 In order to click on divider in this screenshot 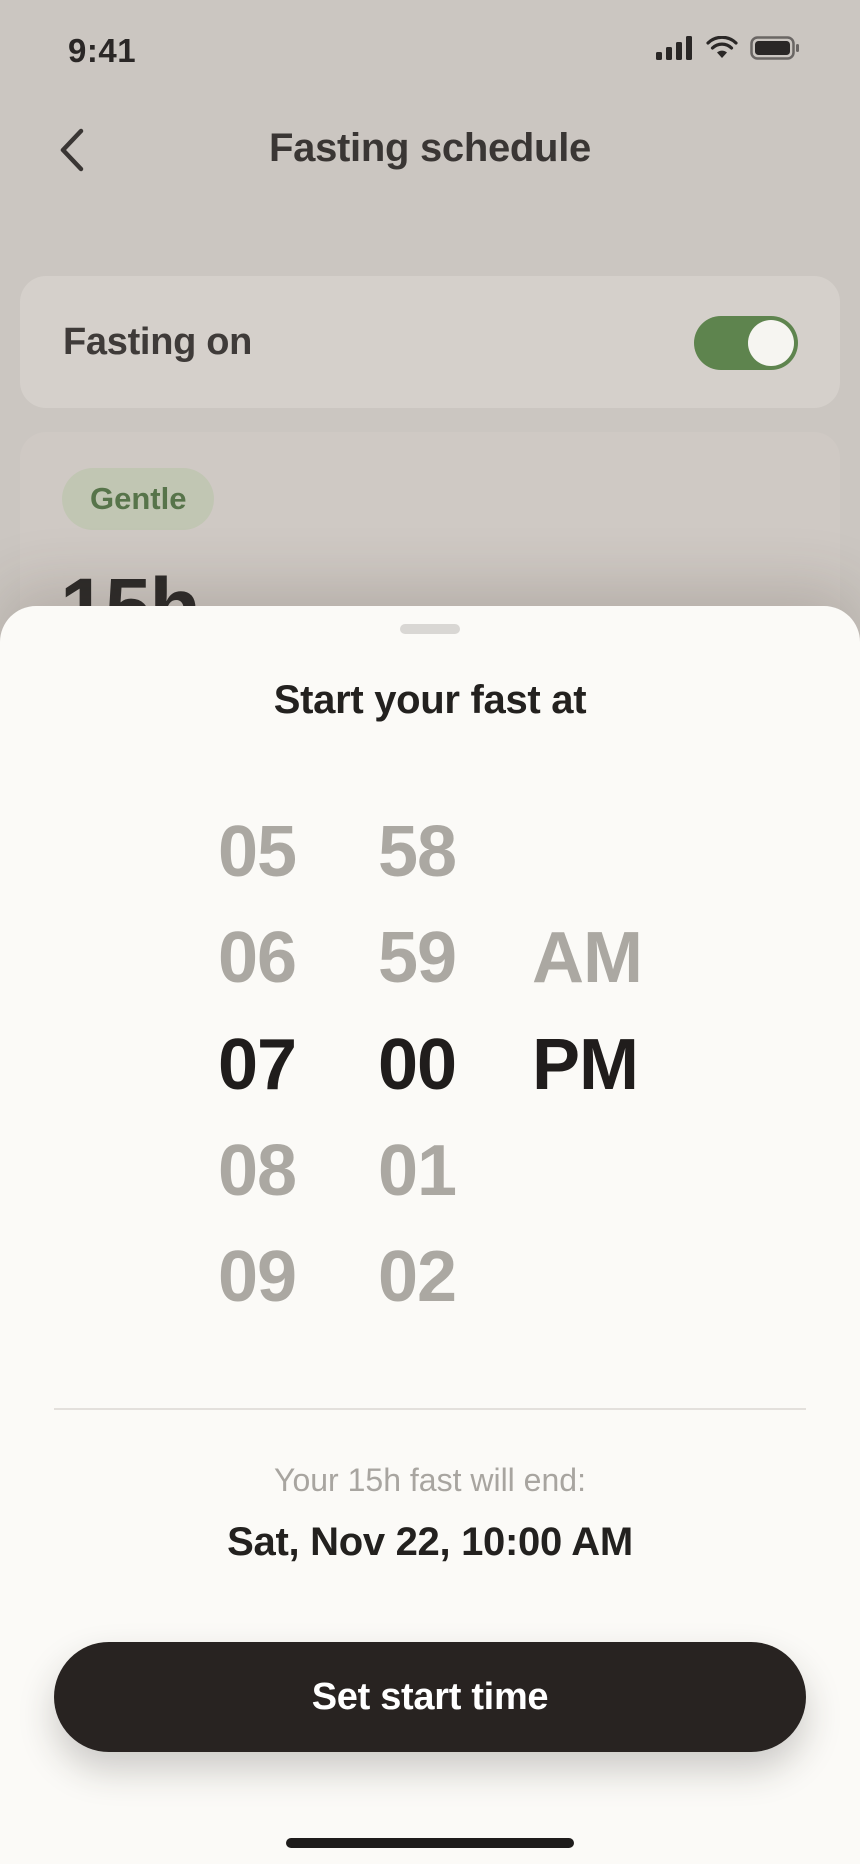, I will do `click(430, 1409)`.